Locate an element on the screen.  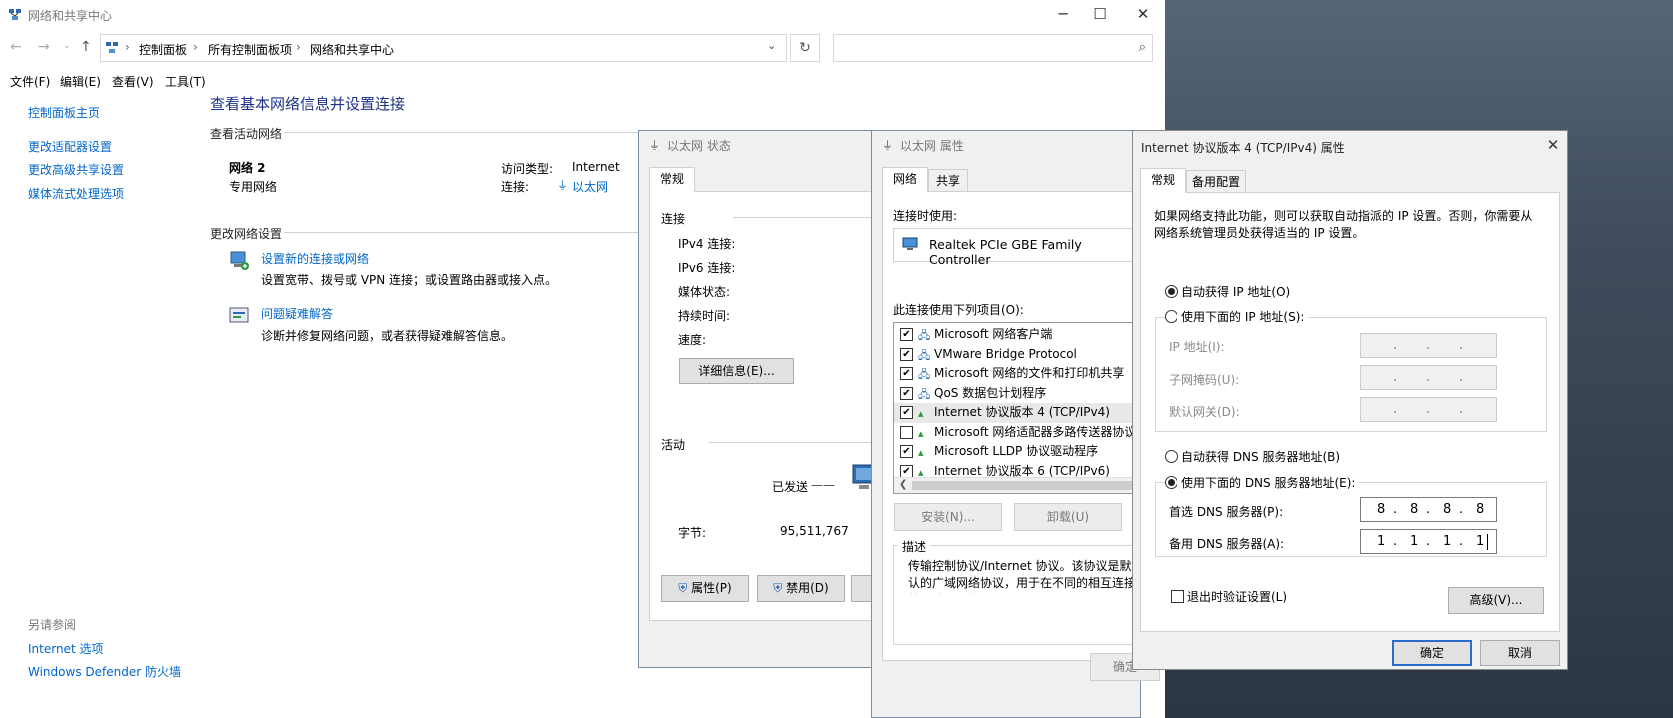
bytes-label: 字节: is located at coordinates (692, 533).